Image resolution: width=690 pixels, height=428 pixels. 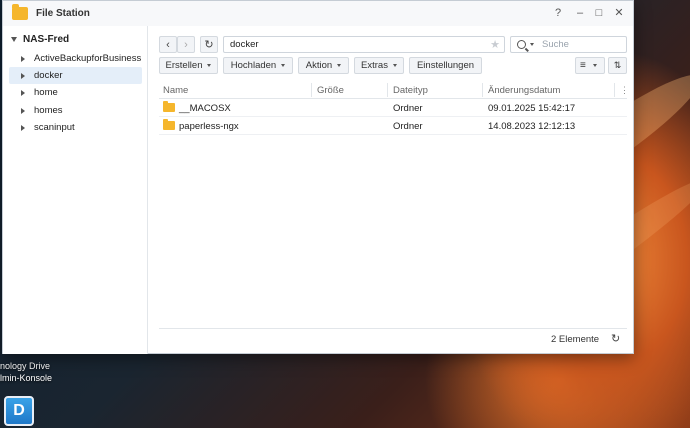 What do you see at coordinates (532, 126) in the screenshot?
I see `row-modified: 14.08.2023 12:12:13` at bounding box center [532, 126].